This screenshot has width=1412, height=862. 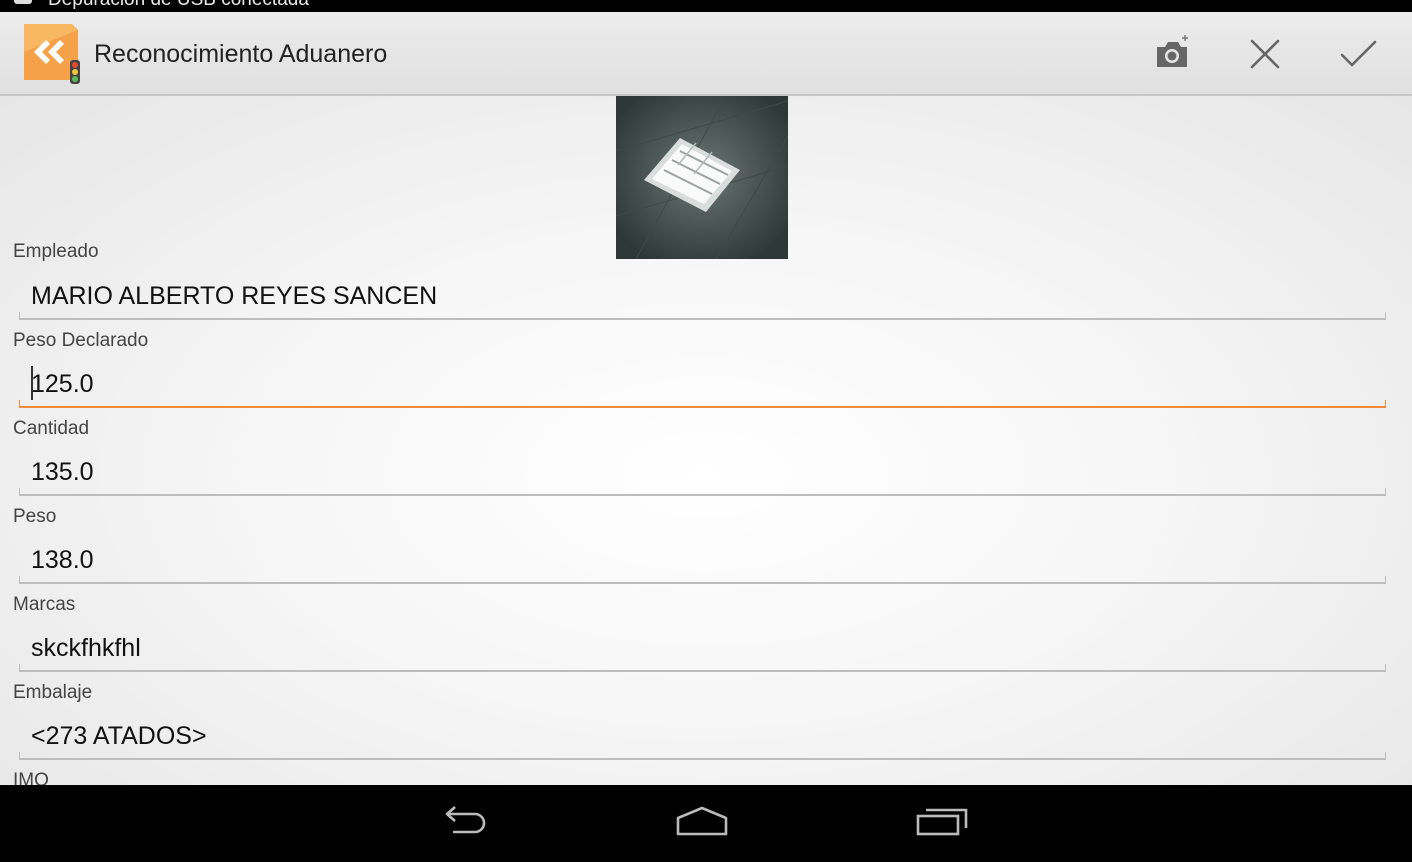 What do you see at coordinates (51, 54) in the screenshot?
I see `app-logo-icon` at bounding box center [51, 54].